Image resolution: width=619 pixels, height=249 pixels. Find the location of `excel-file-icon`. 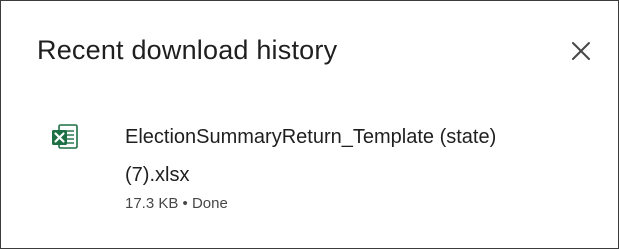

excel-file-icon is located at coordinates (65, 136).